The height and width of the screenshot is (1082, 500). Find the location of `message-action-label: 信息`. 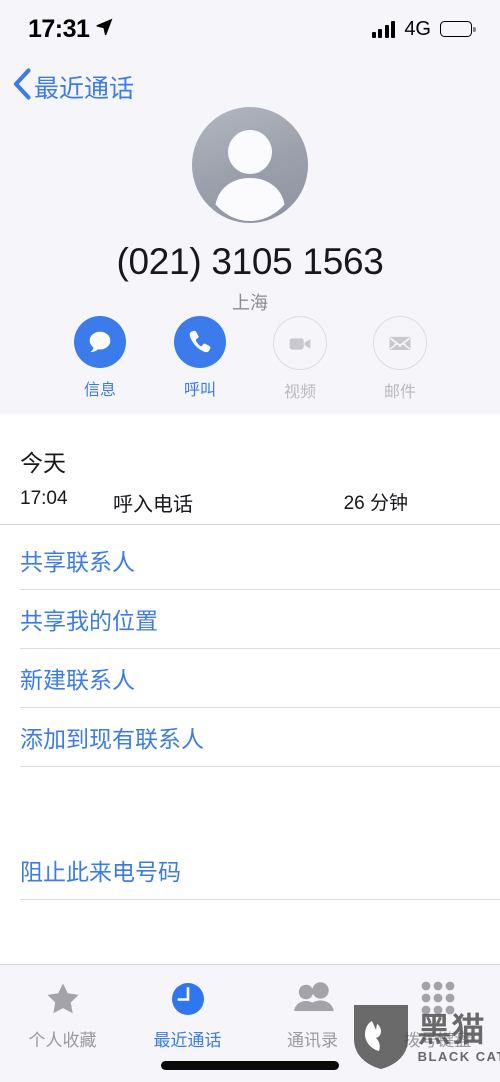

message-action-label: 信息 is located at coordinates (99, 390).